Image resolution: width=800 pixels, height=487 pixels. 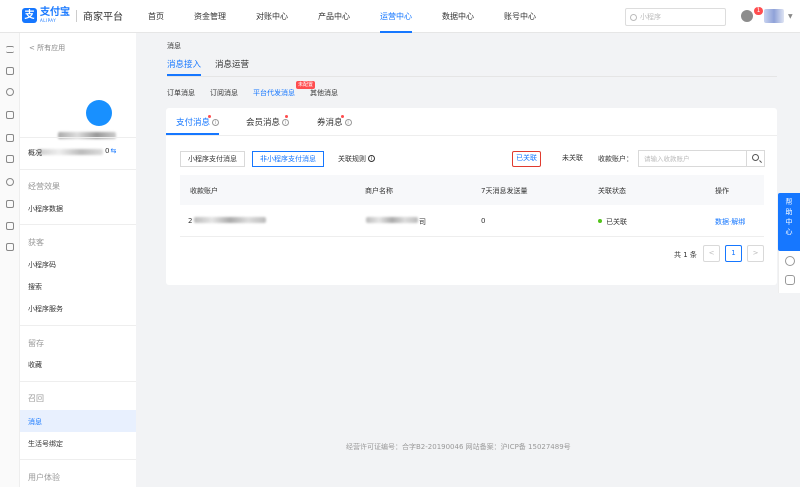 I want to click on search-icon, so click(x=755, y=157).